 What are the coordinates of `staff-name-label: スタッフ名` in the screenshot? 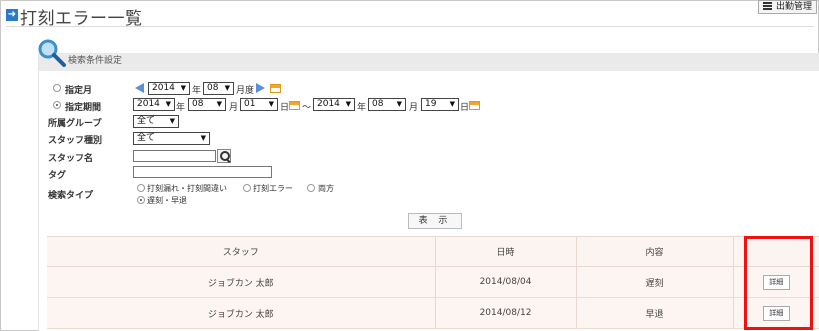 It's located at (71, 159).